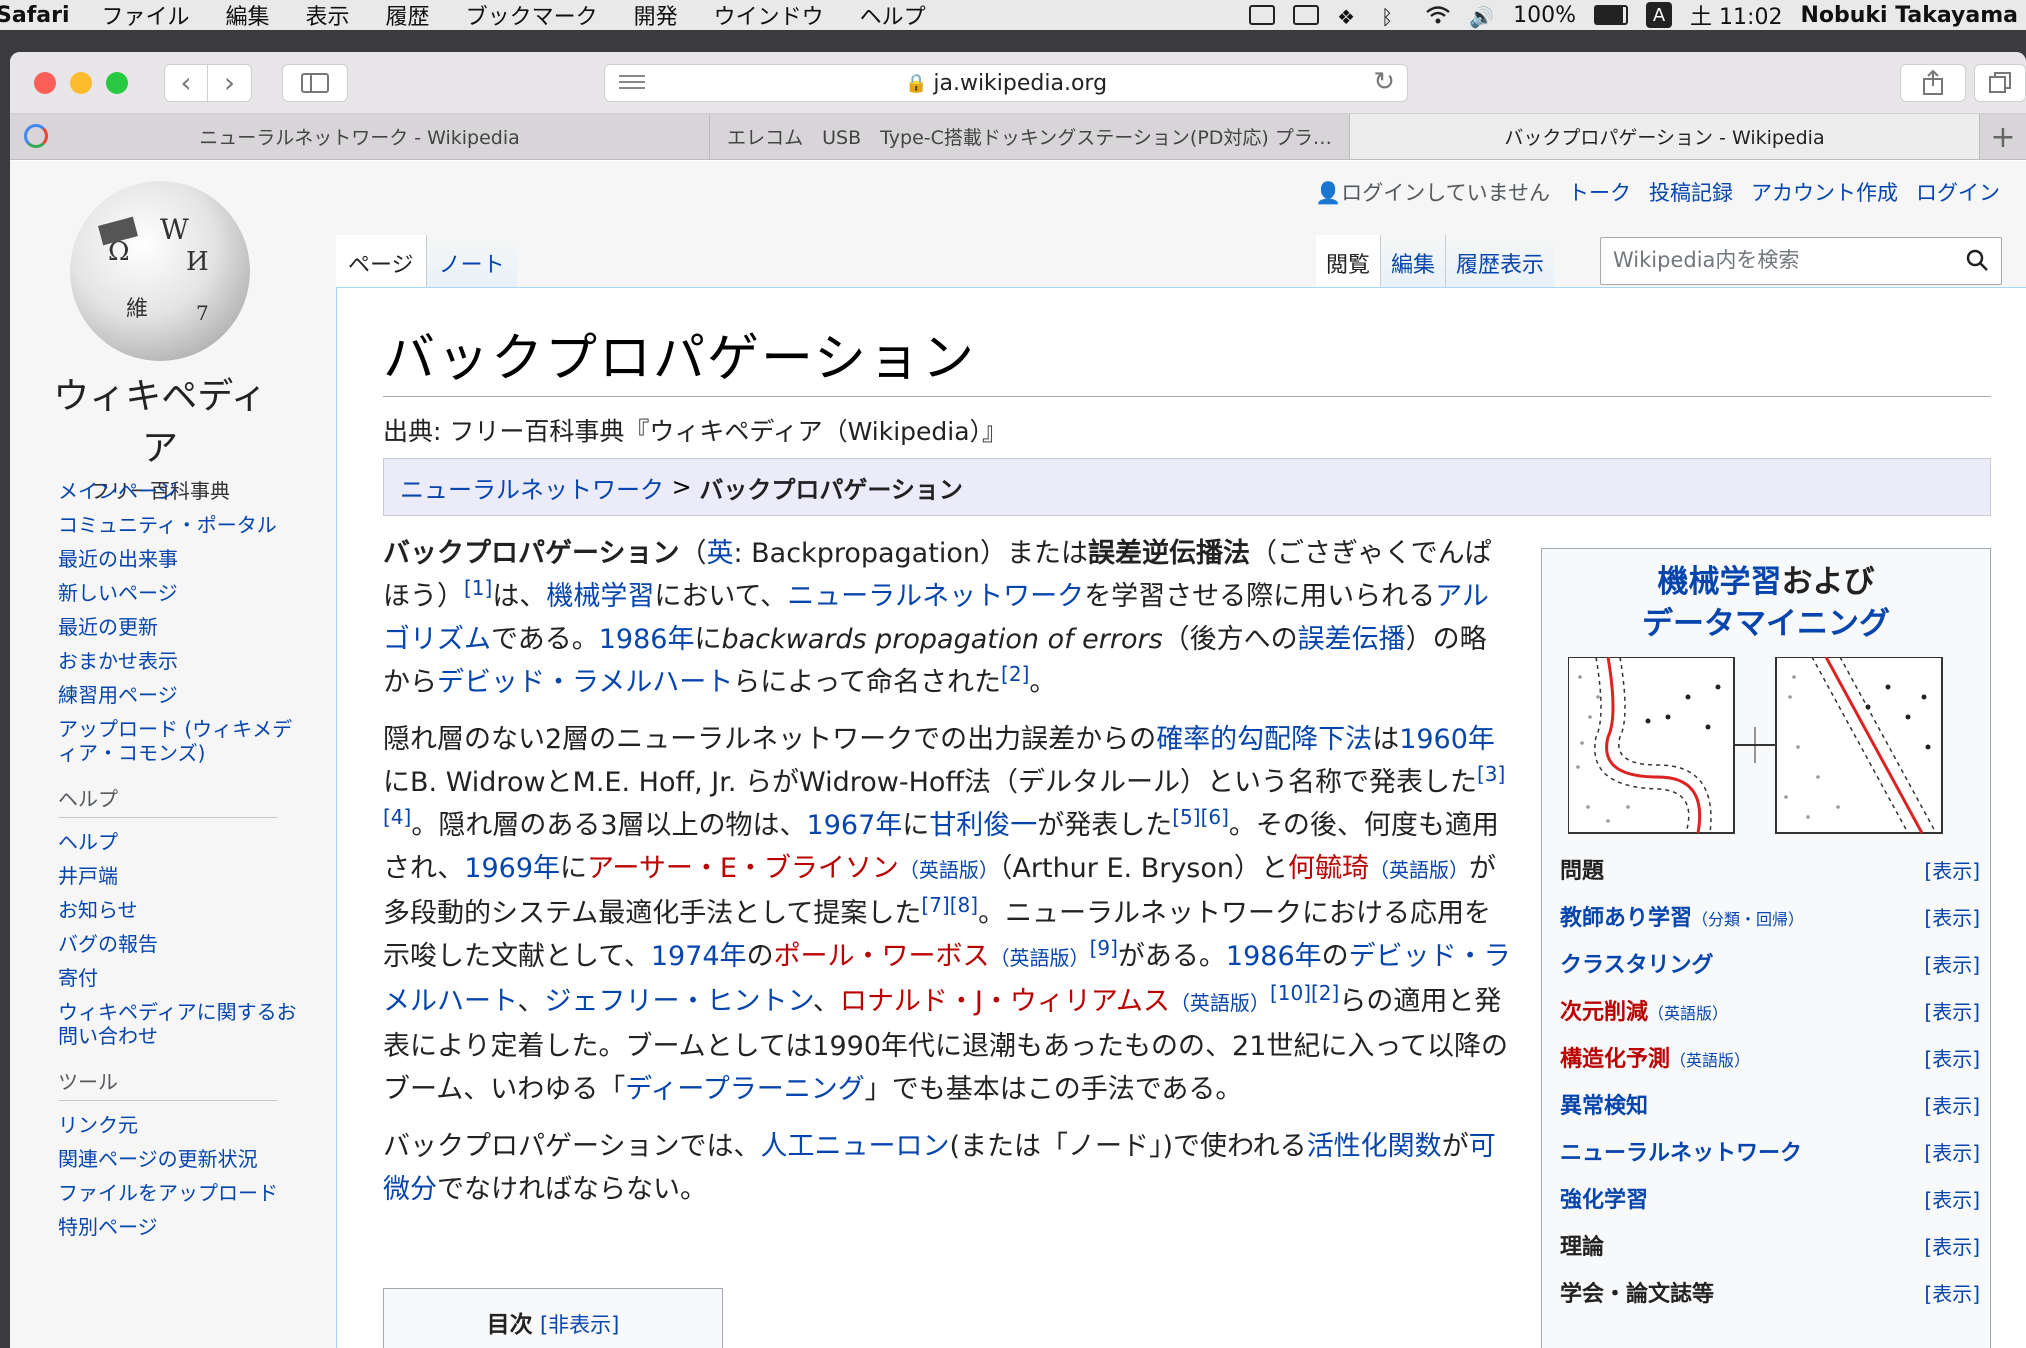 The height and width of the screenshot is (1348, 2026). Describe the element at coordinates (882, 956) in the screenshot. I see `redlink-werbos: ポール・ワーボス` at that location.